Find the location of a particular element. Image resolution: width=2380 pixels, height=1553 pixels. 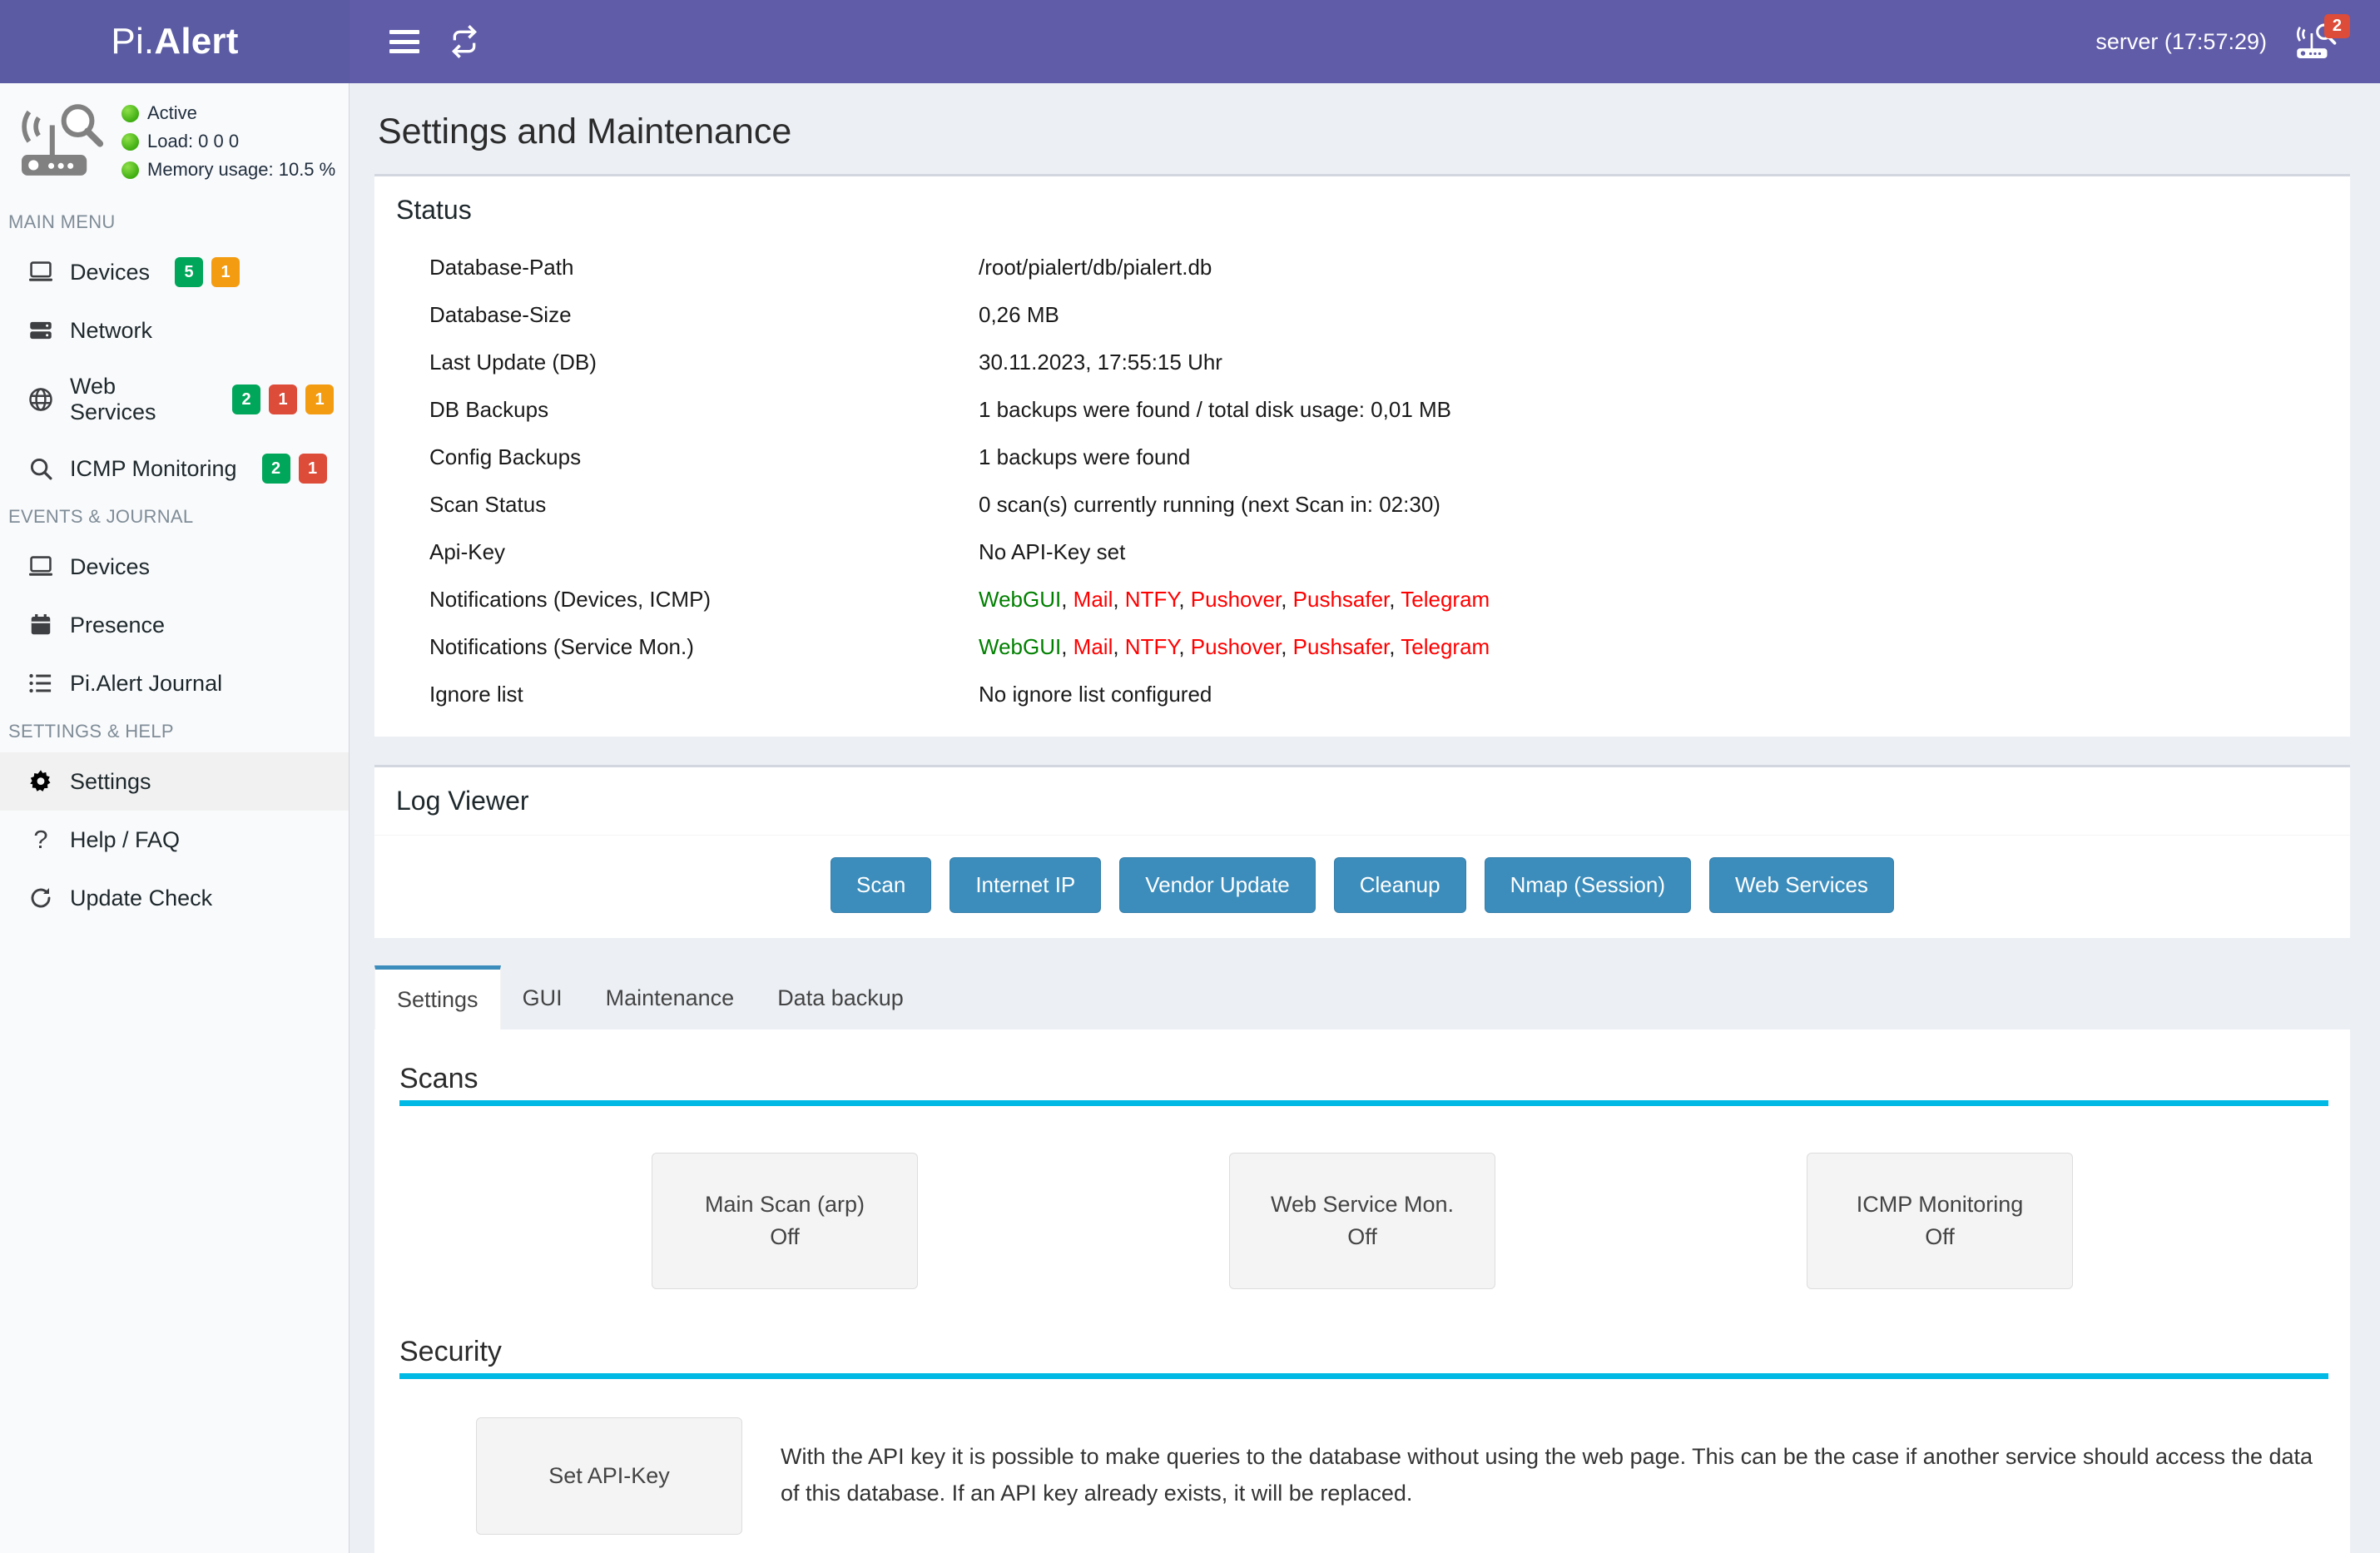

status-value: 30.11.2023, 17:55:15 Uhr is located at coordinates (1100, 362).